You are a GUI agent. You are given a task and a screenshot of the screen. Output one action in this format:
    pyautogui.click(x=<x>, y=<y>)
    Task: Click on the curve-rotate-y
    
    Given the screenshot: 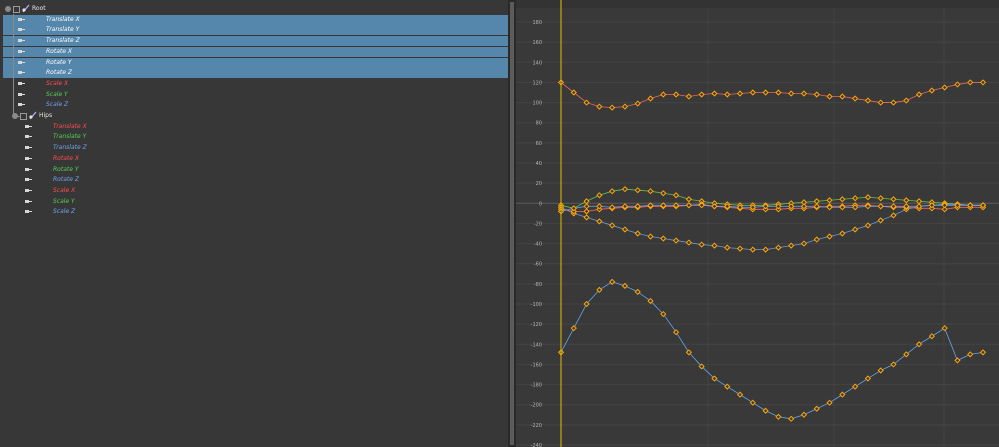 What is the action you would take?
    pyautogui.click(x=772, y=350)
    